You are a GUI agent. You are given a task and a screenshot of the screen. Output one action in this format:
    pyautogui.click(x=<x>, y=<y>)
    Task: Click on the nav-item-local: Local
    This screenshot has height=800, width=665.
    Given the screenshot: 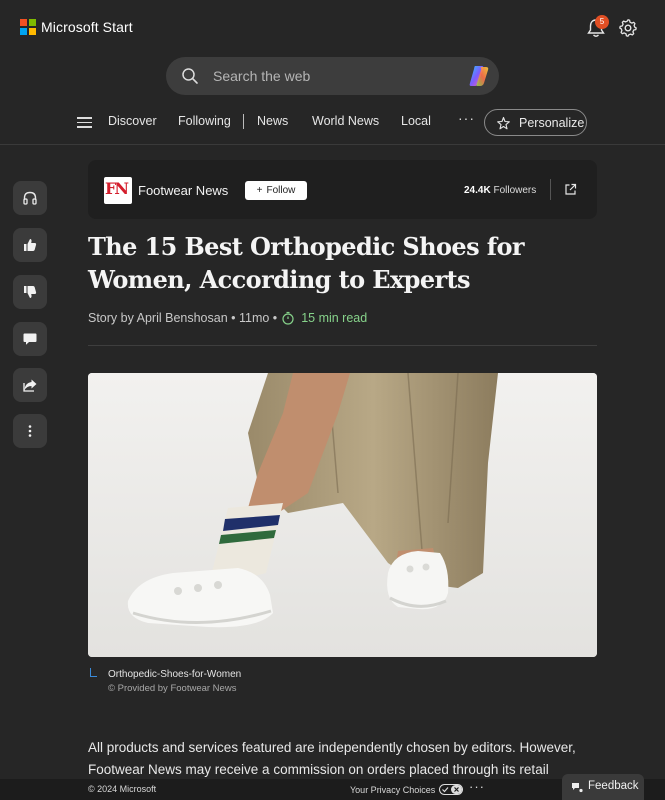 What is the action you would take?
    pyautogui.click(x=416, y=121)
    